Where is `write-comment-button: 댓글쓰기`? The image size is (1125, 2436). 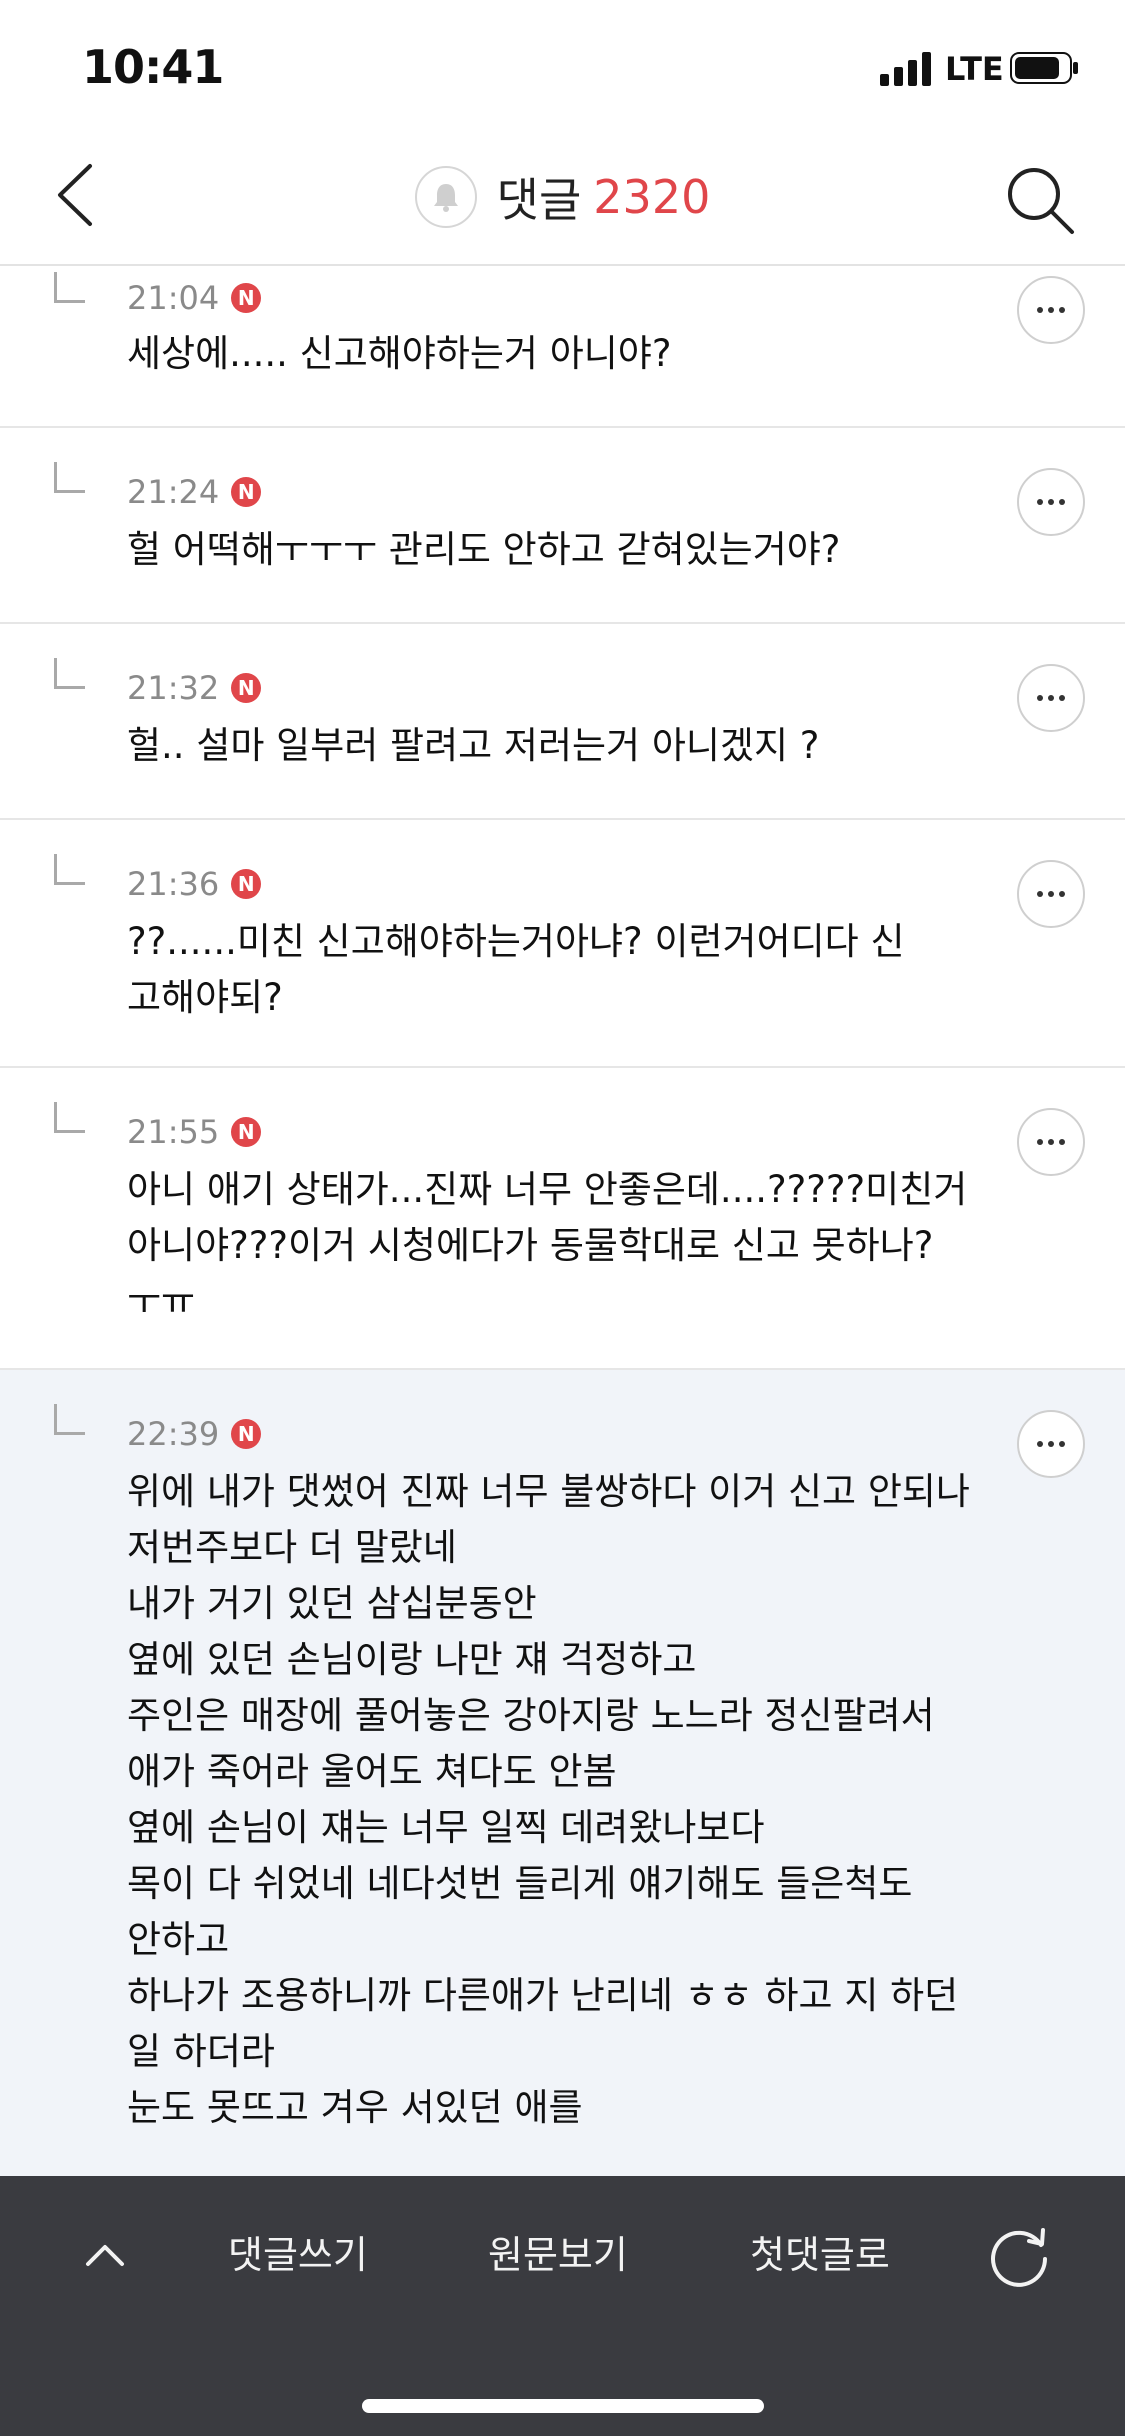
write-comment-button: 댓글쓰기 is located at coordinates (298, 2251).